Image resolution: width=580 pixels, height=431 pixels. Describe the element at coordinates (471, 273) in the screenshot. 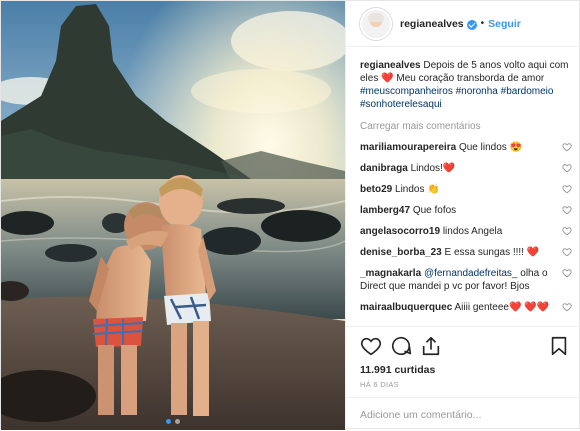

I see `comment-mention-link: @fernandadefreitas_` at that location.